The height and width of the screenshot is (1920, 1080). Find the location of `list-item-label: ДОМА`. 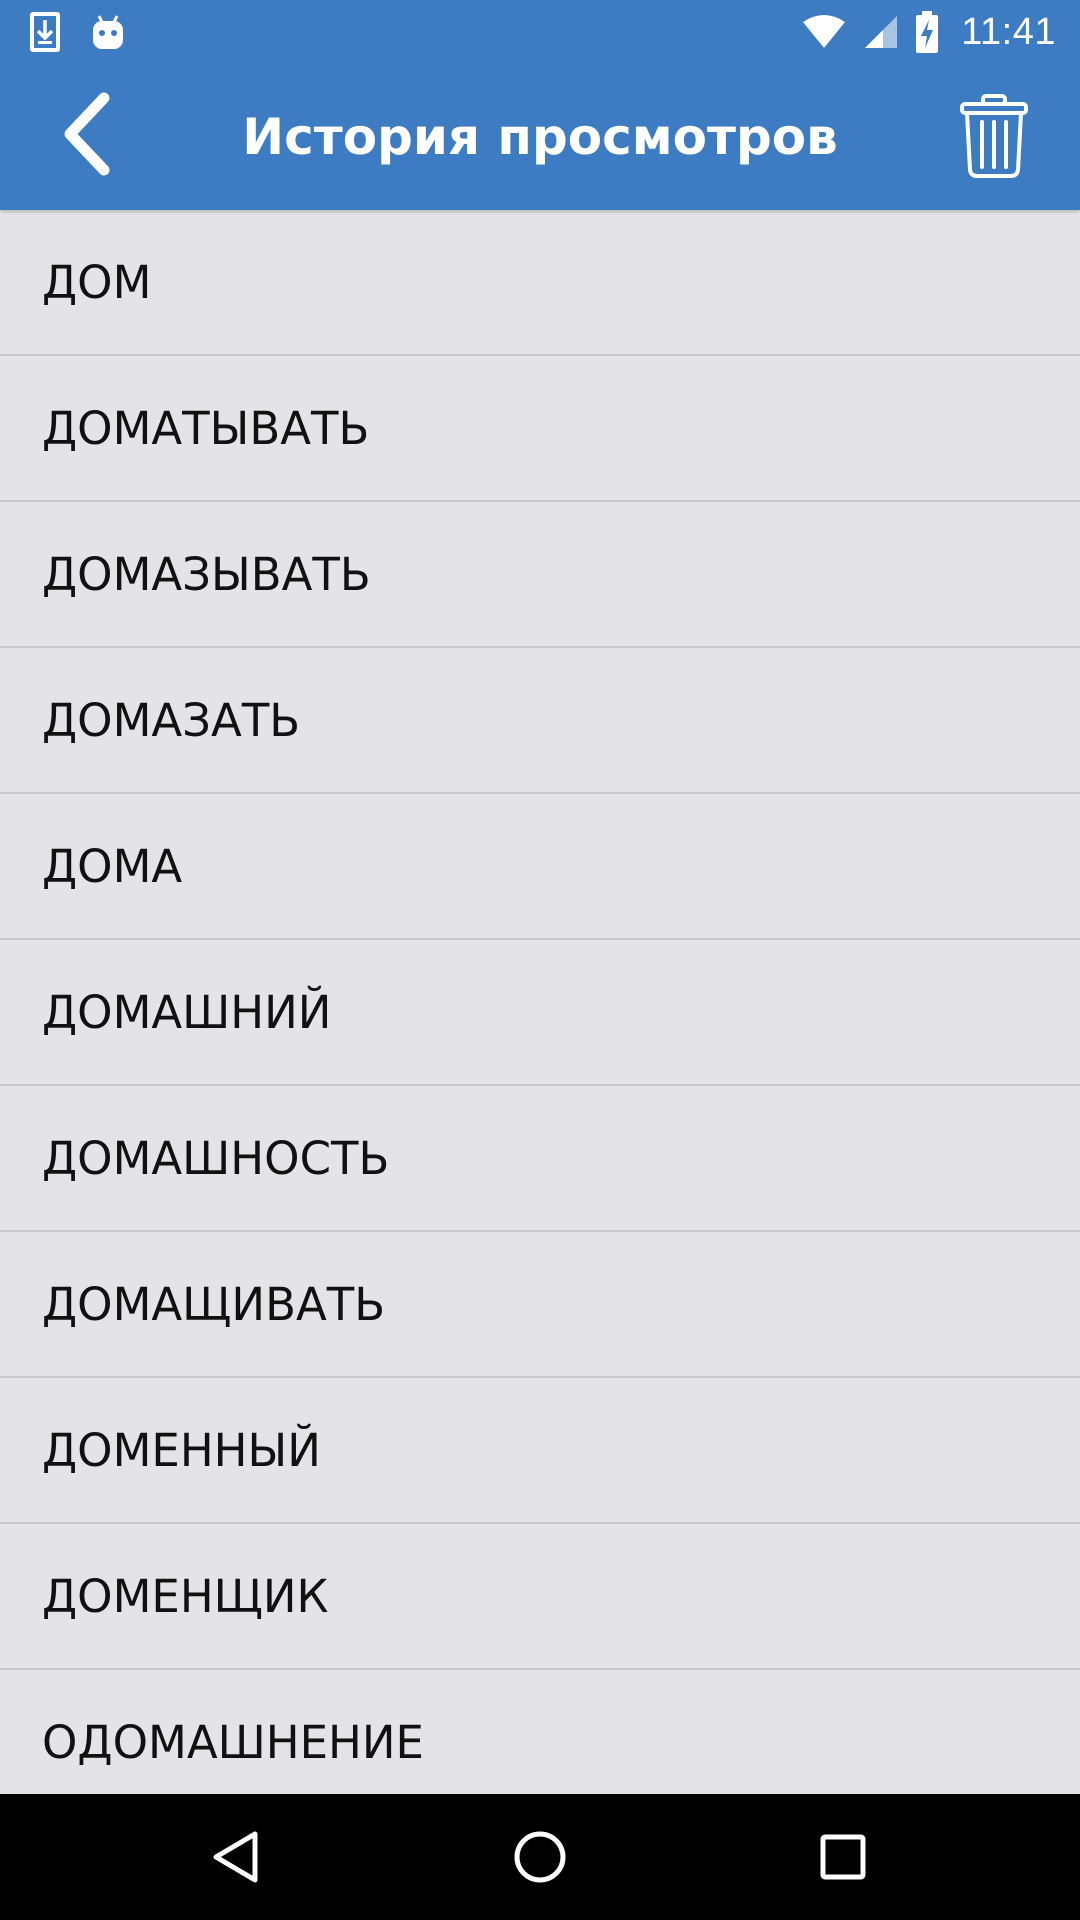

list-item-label: ДОМА is located at coordinates (112, 866).